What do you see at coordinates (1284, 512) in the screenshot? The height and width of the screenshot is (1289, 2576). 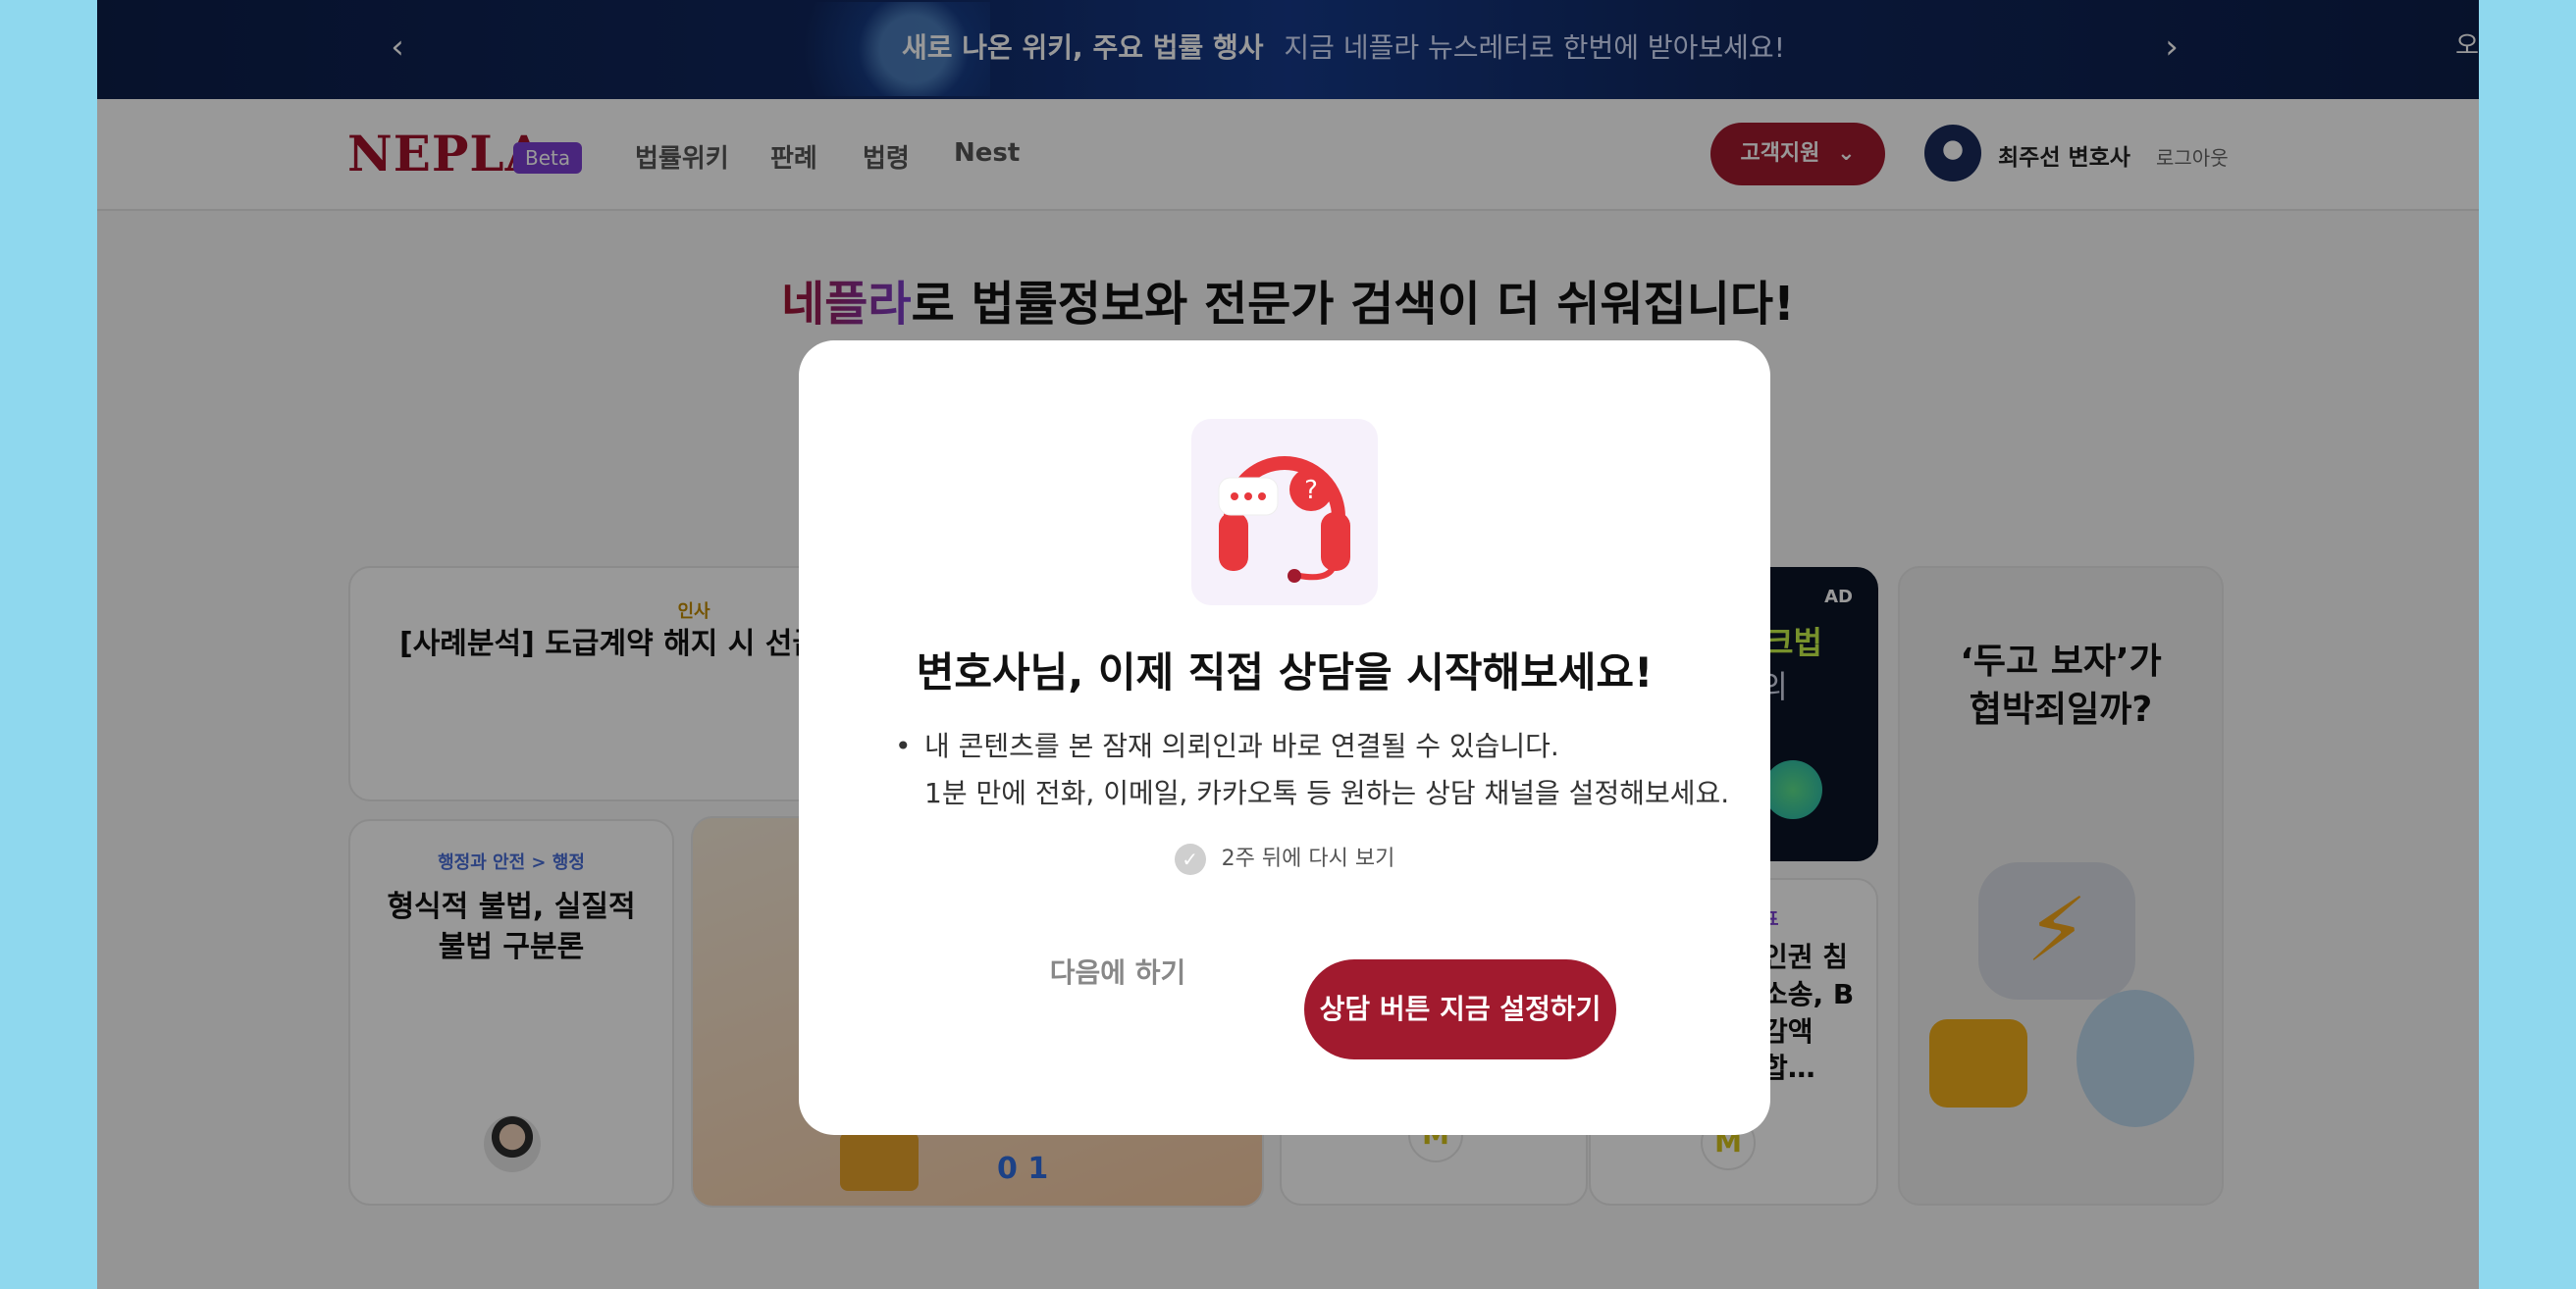 I see `headset-icon: ?` at bounding box center [1284, 512].